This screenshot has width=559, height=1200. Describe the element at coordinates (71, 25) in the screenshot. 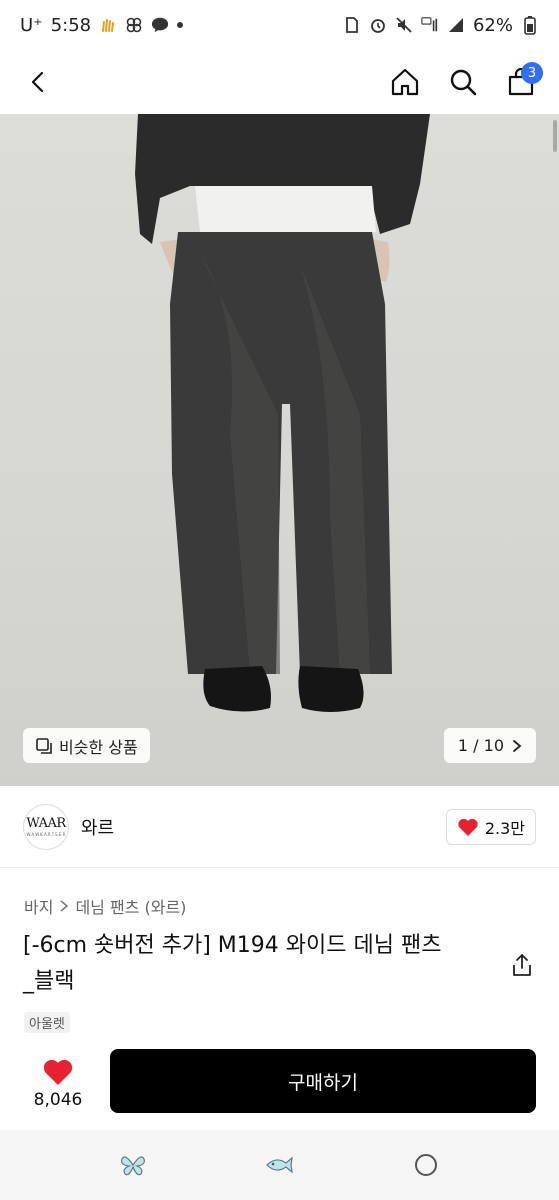

I see `clock: 5:58` at that location.